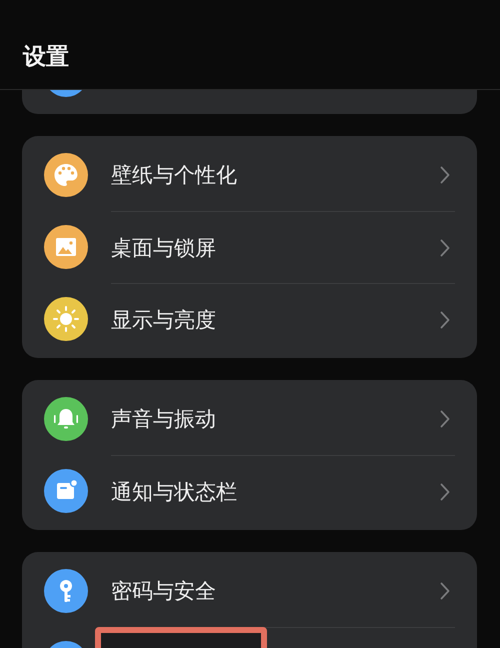  What do you see at coordinates (46, 57) in the screenshot?
I see `page-title: 设置` at bounding box center [46, 57].